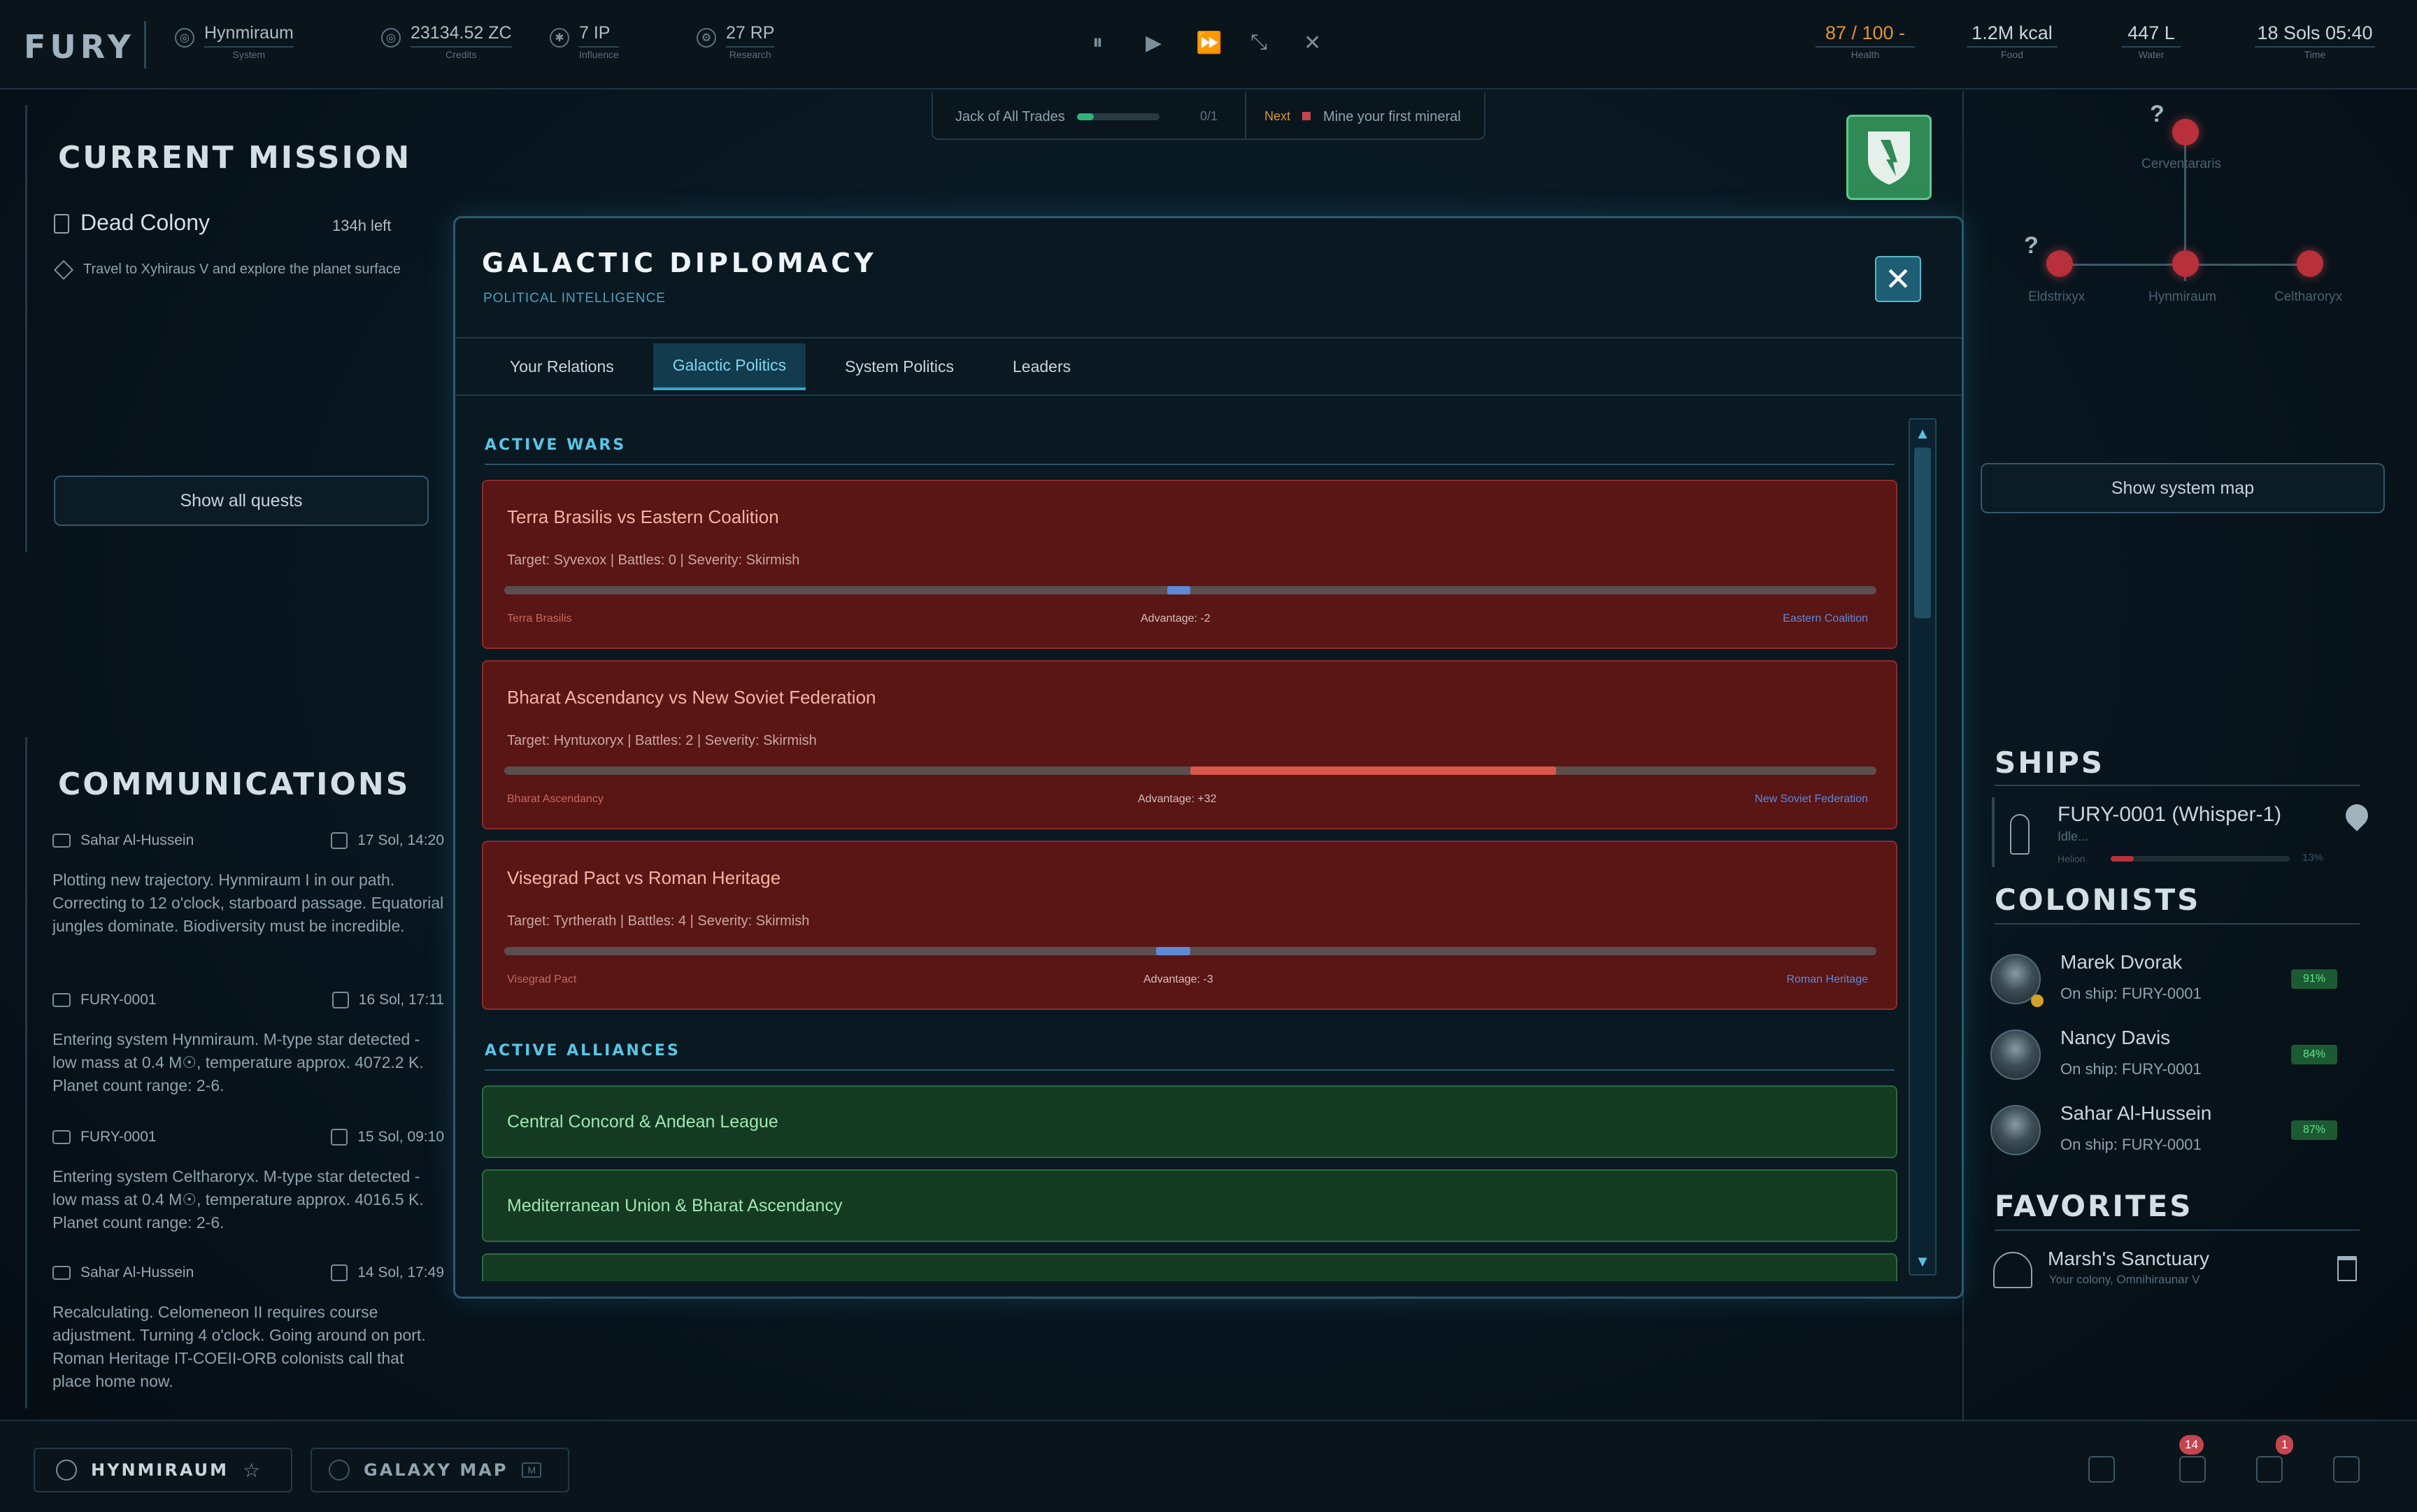 This screenshot has height=1512, width=2417. I want to click on time-stat: 18 Sols 05:40 Time, so click(2315, 40).